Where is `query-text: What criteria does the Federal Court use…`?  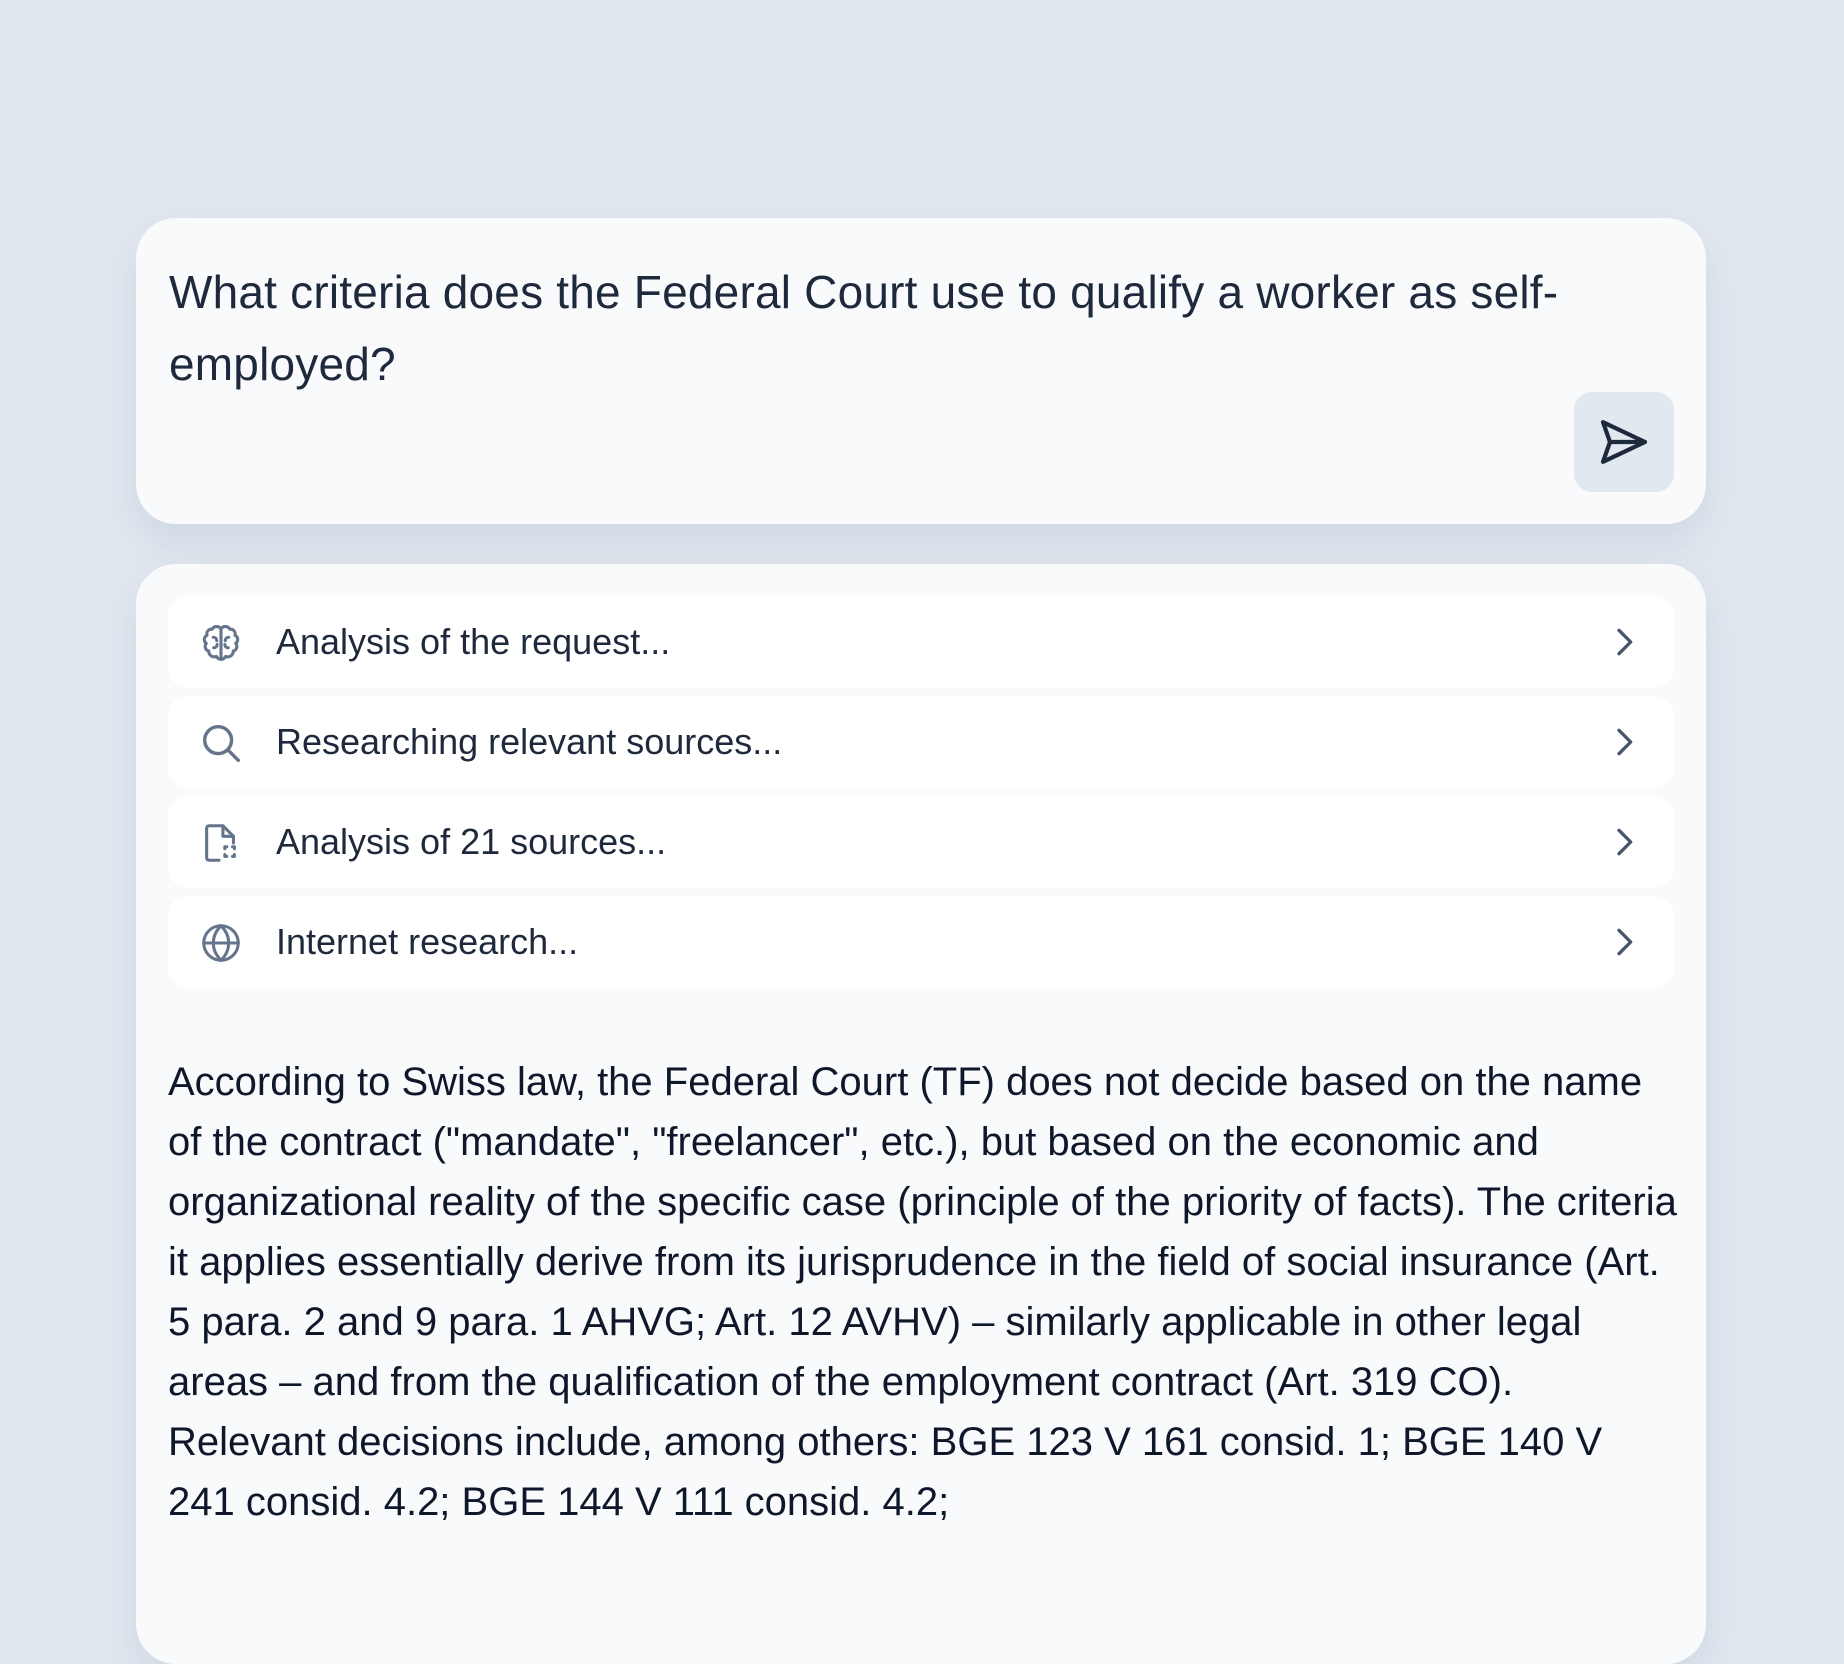 query-text: What criteria does the Federal Court use… is located at coordinates (869, 328).